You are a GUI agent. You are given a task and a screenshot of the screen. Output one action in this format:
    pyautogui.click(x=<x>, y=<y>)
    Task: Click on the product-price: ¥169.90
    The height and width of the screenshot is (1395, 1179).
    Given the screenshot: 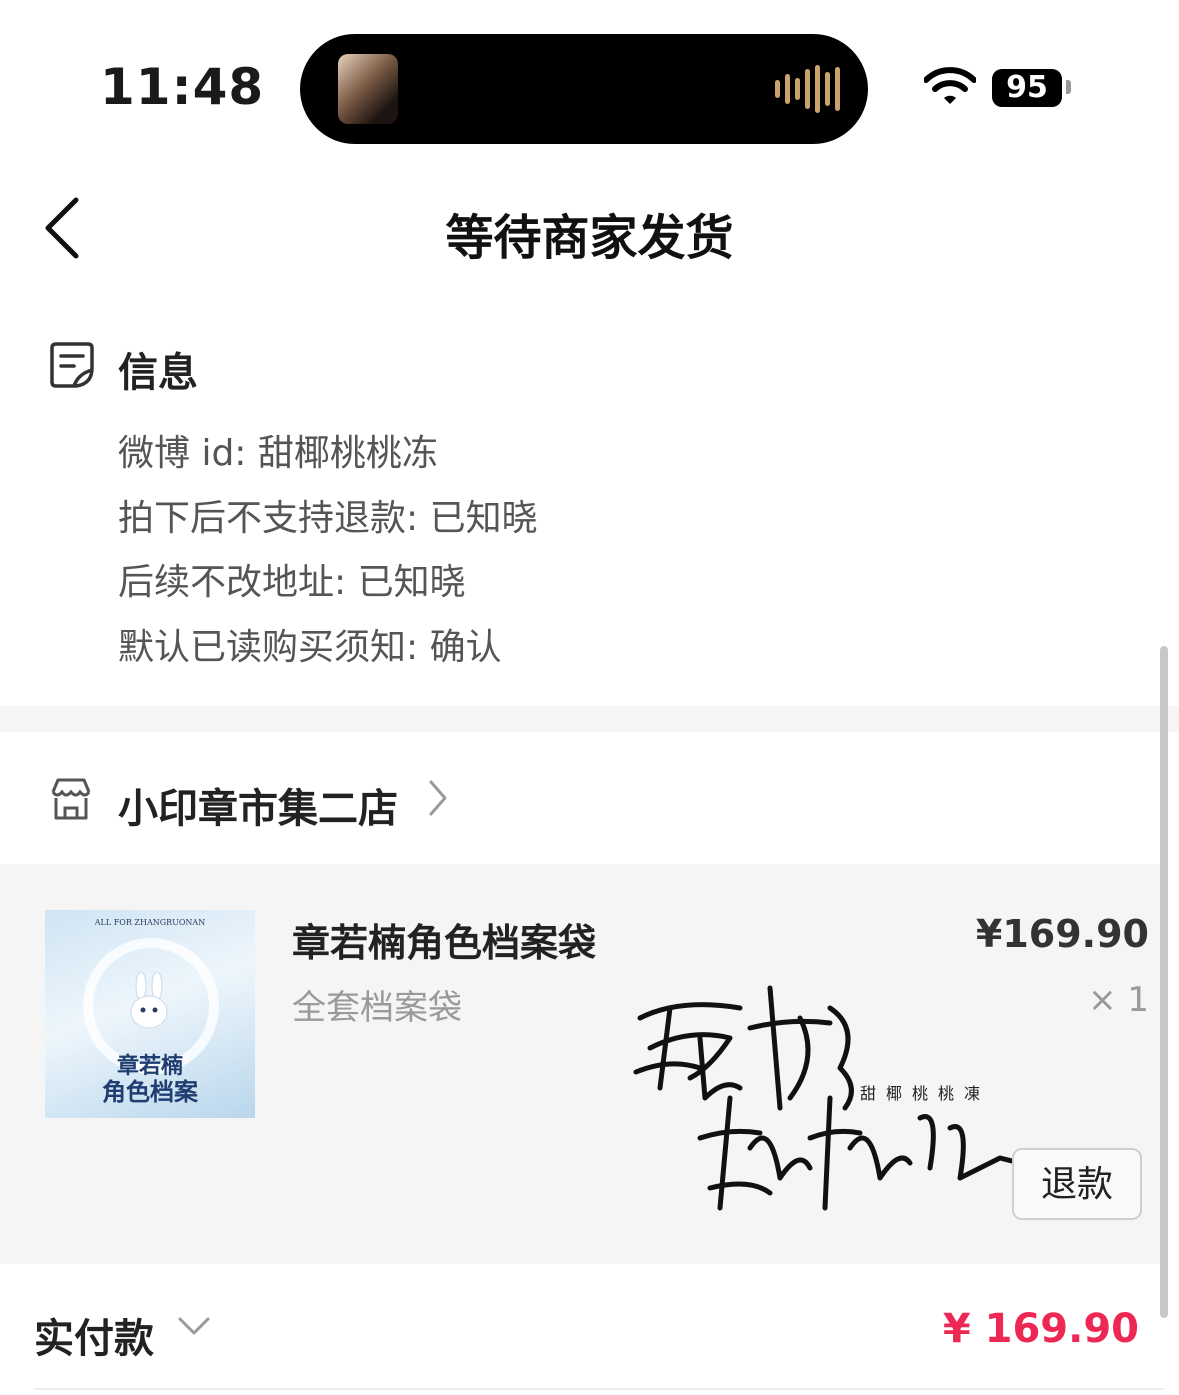 What is the action you would take?
    pyautogui.click(x=1062, y=934)
    